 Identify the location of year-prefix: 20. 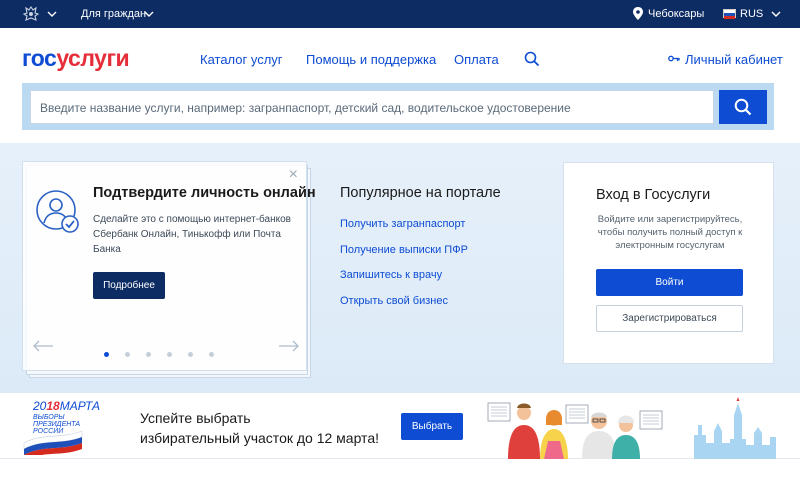
(40, 406).